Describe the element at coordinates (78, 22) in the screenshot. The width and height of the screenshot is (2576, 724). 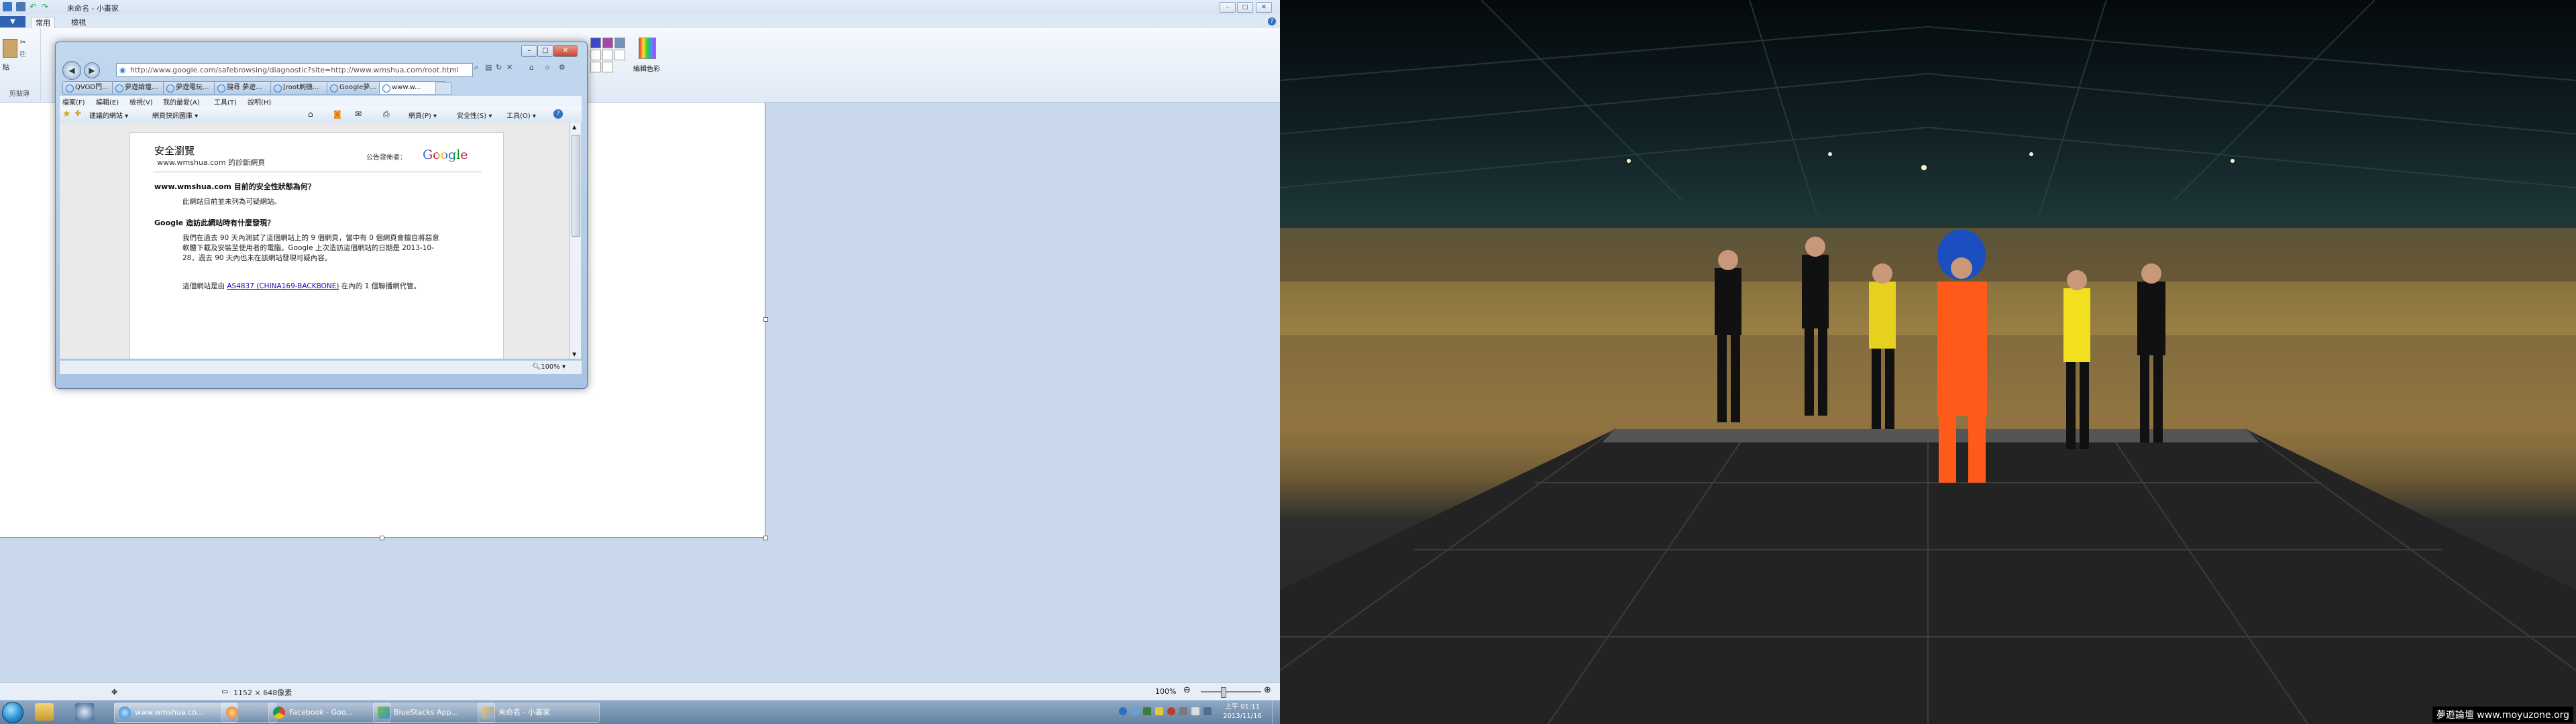
I see `tab-view: 檢視` at that location.